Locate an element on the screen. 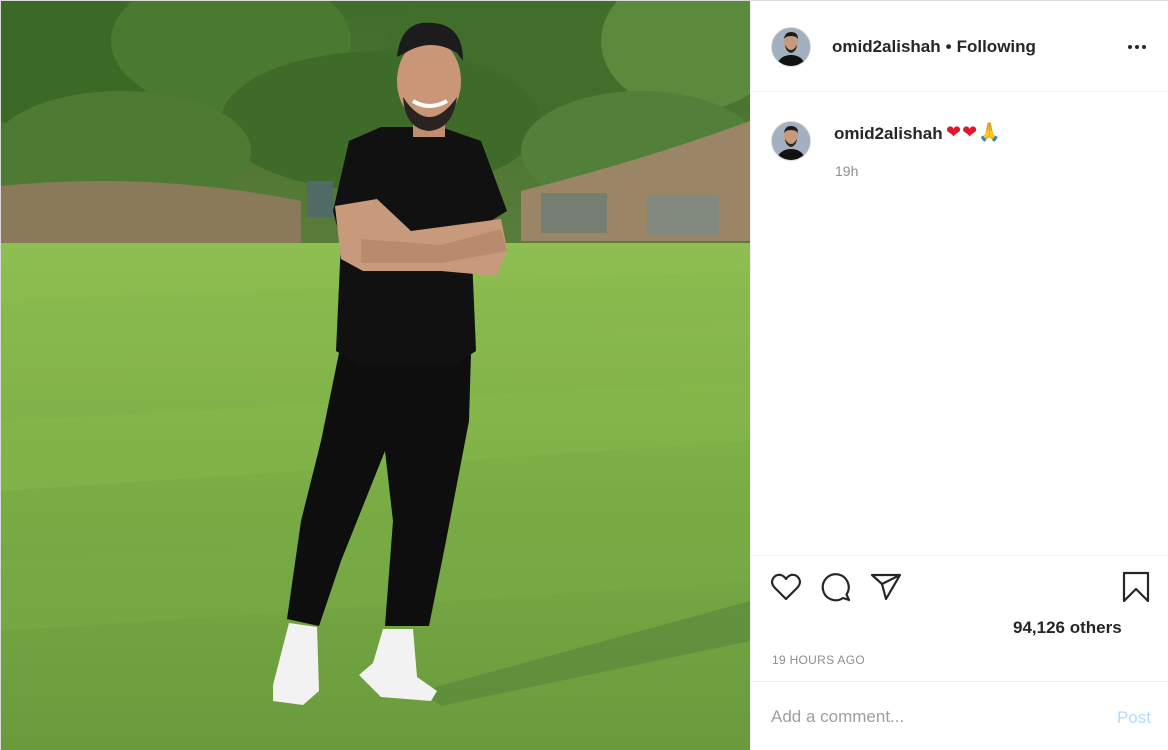 The height and width of the screenshot is (750, 1168). header-title: omid2alishah • Following is located at coordinates (934, 47).